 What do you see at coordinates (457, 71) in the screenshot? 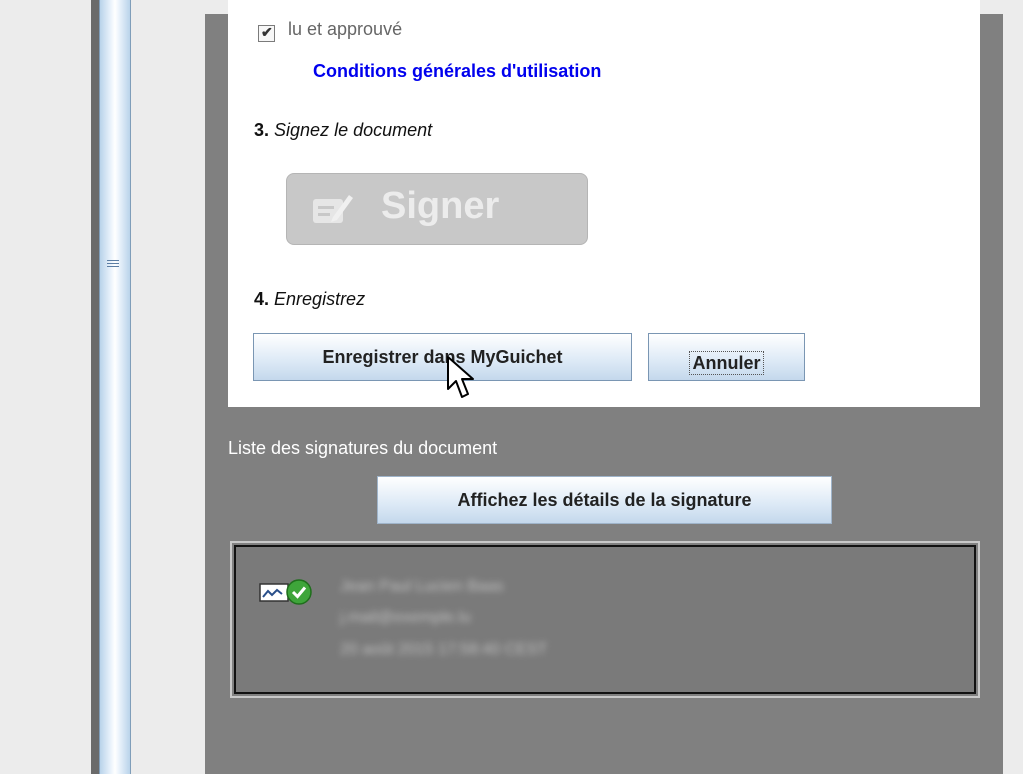
I see `terms-link: Conditions générales d'utilisation` at bounding box center [457, 71].